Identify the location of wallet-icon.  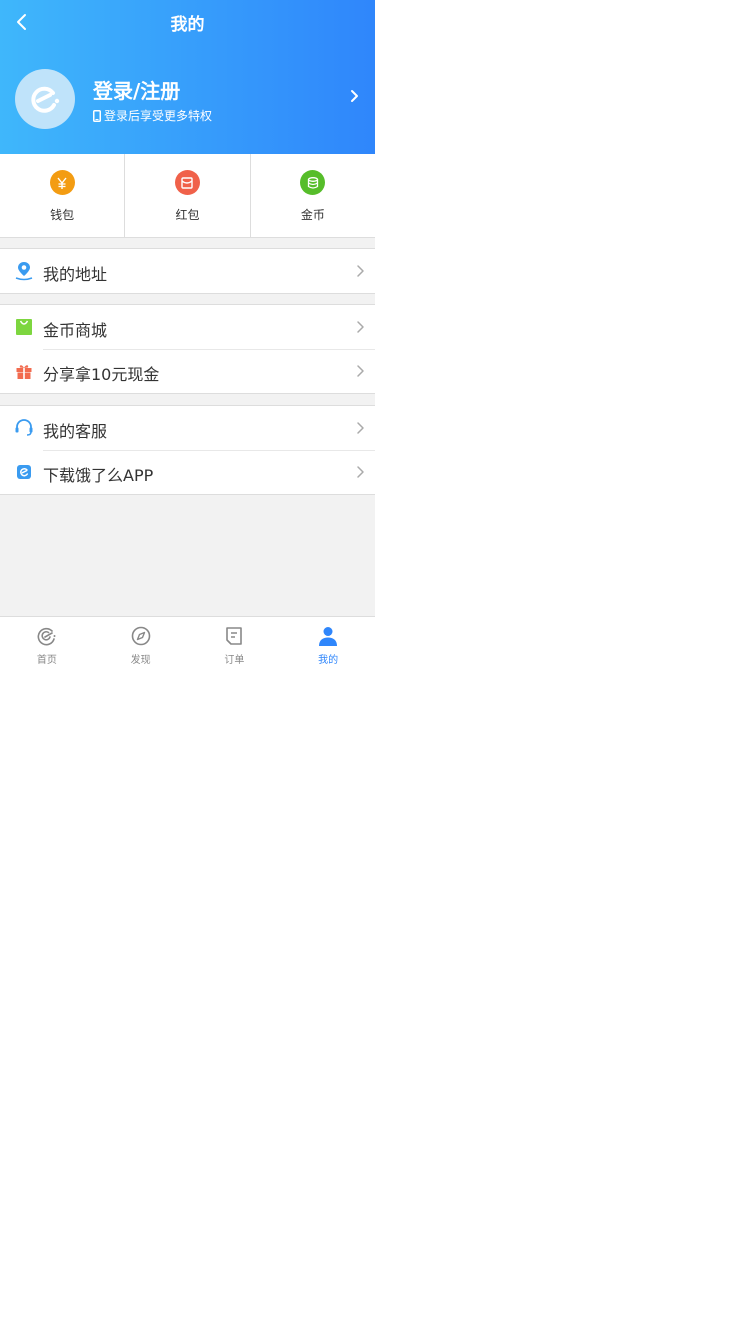
(62, 182).